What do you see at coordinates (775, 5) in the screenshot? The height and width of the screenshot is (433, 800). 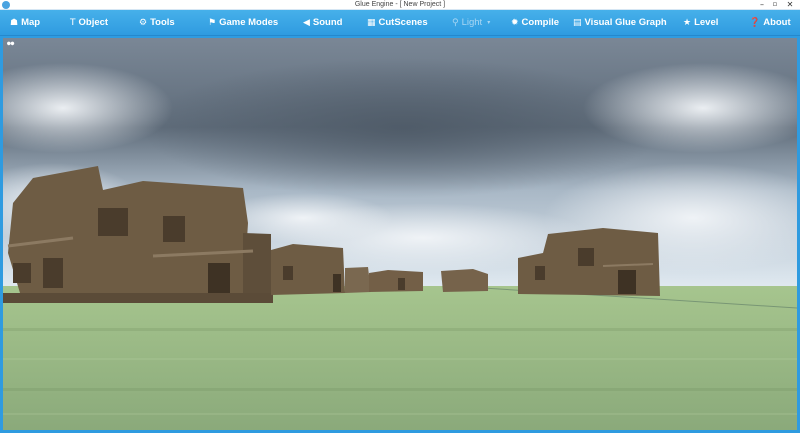 I see `maximize-button: ▫` at bounding box center [775, 5].